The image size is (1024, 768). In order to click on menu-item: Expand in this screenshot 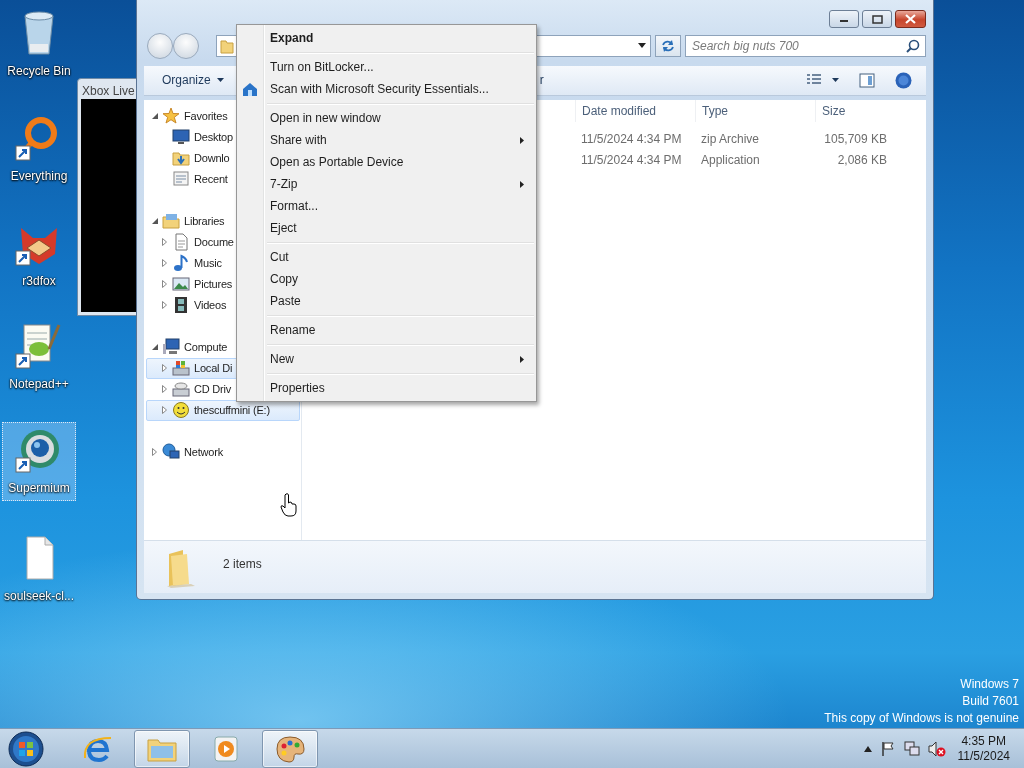, I will do `click(386, 38)`.